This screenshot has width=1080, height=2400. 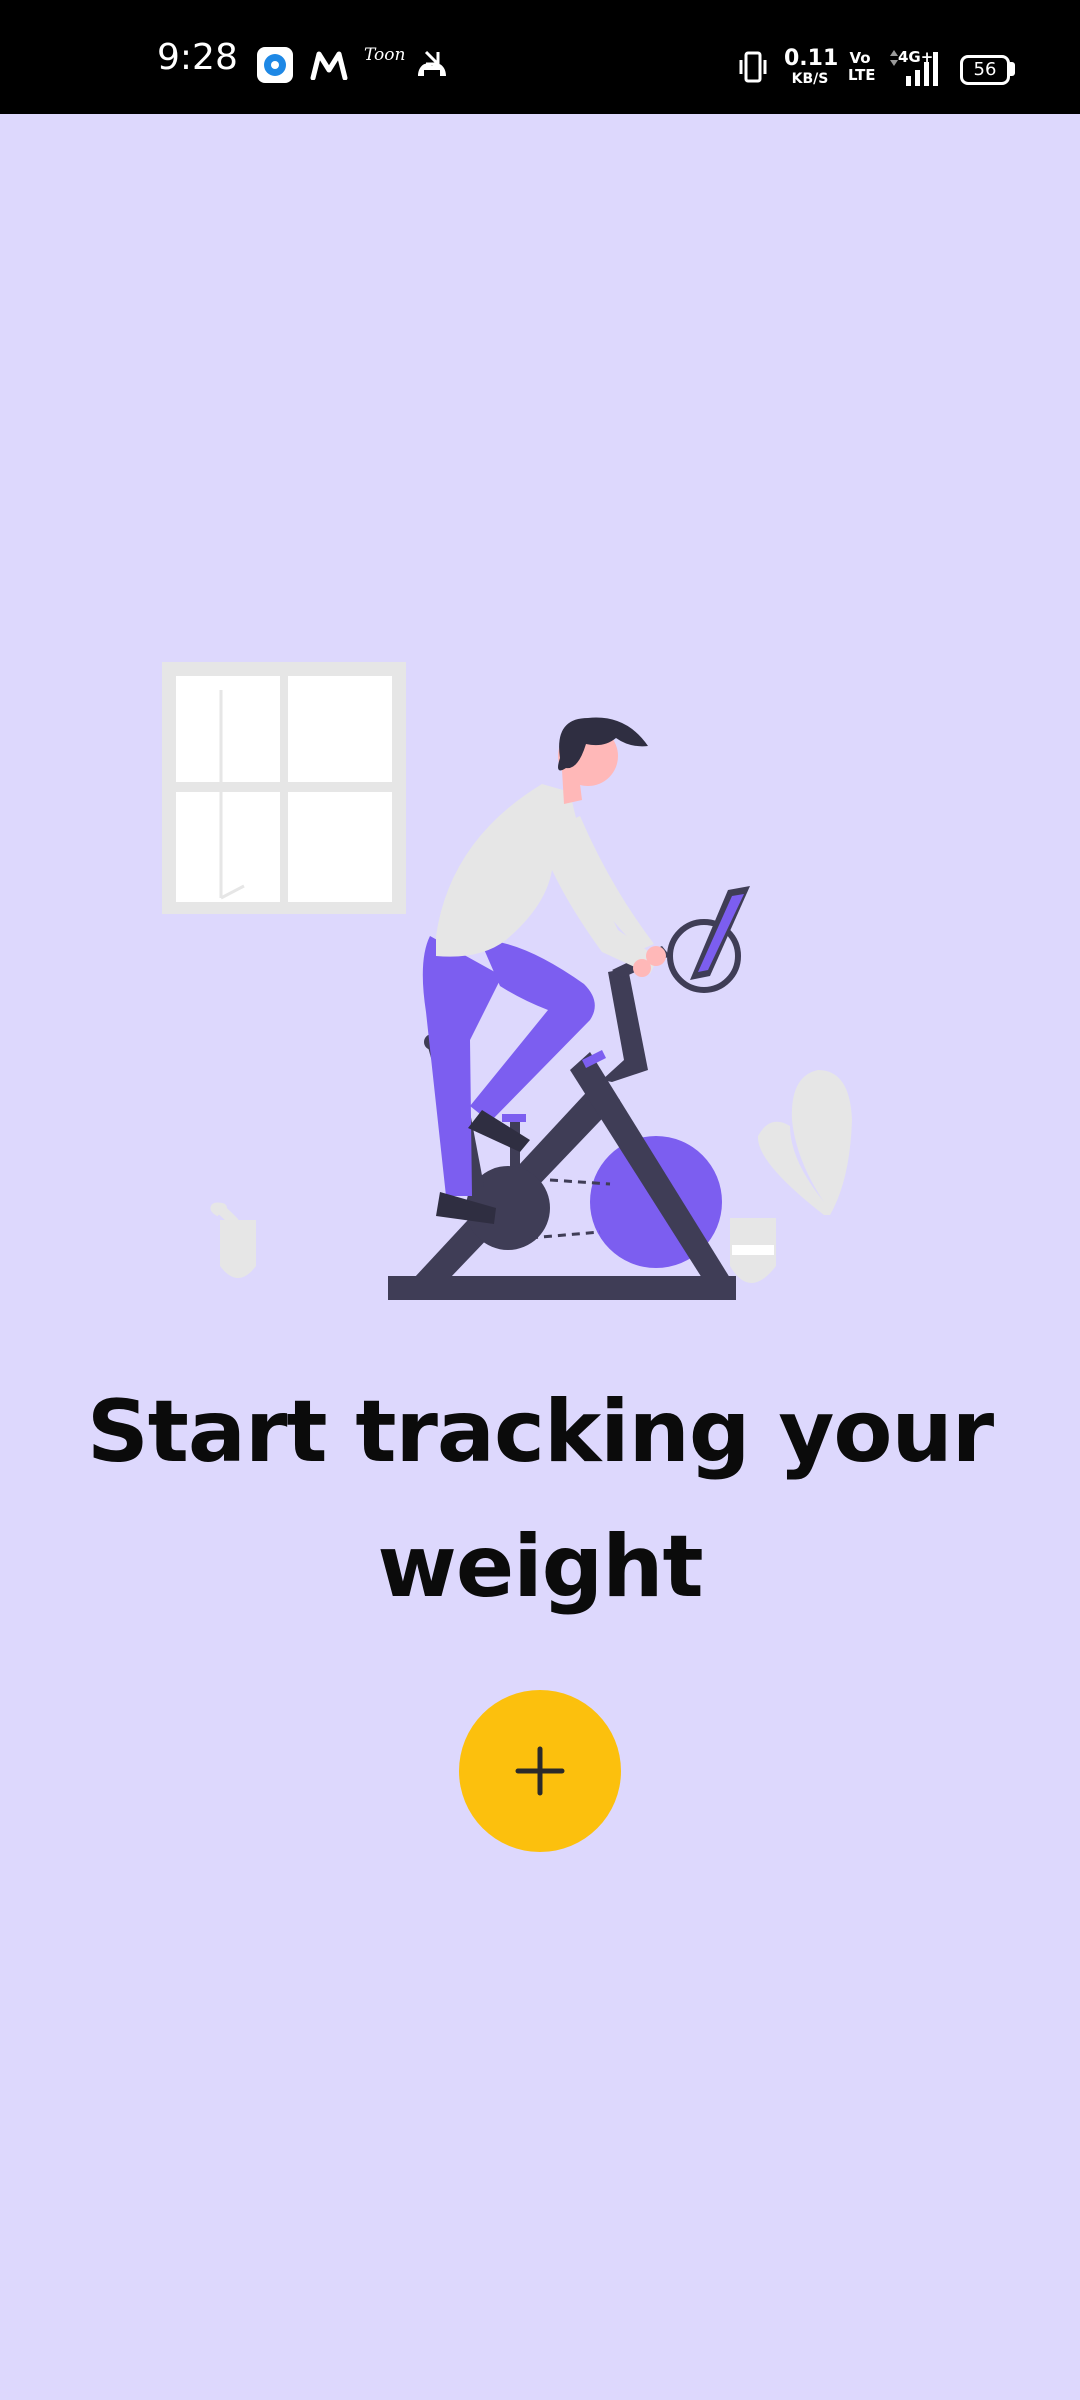 I want to click on network-speed-value: 0.11, so click(x=811, y=58).